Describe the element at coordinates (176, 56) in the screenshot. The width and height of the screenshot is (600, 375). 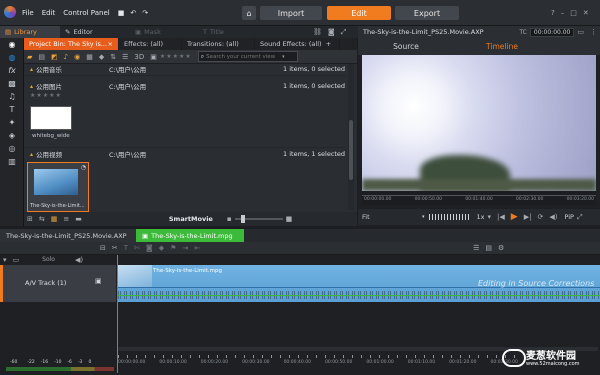
I see `rating-filter: ★★★★★` at that location.